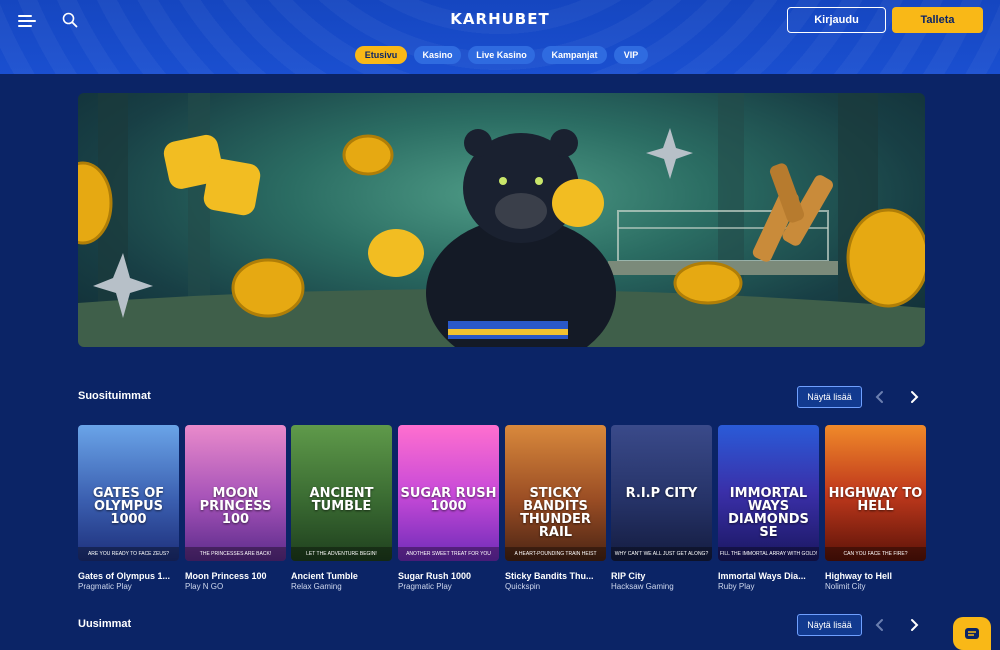 The height and width of the screenshot is (650, 1000). Describe the element at coordinates (523, 586) in the screenshot. I see `game-provider: Quickspin` at that location.